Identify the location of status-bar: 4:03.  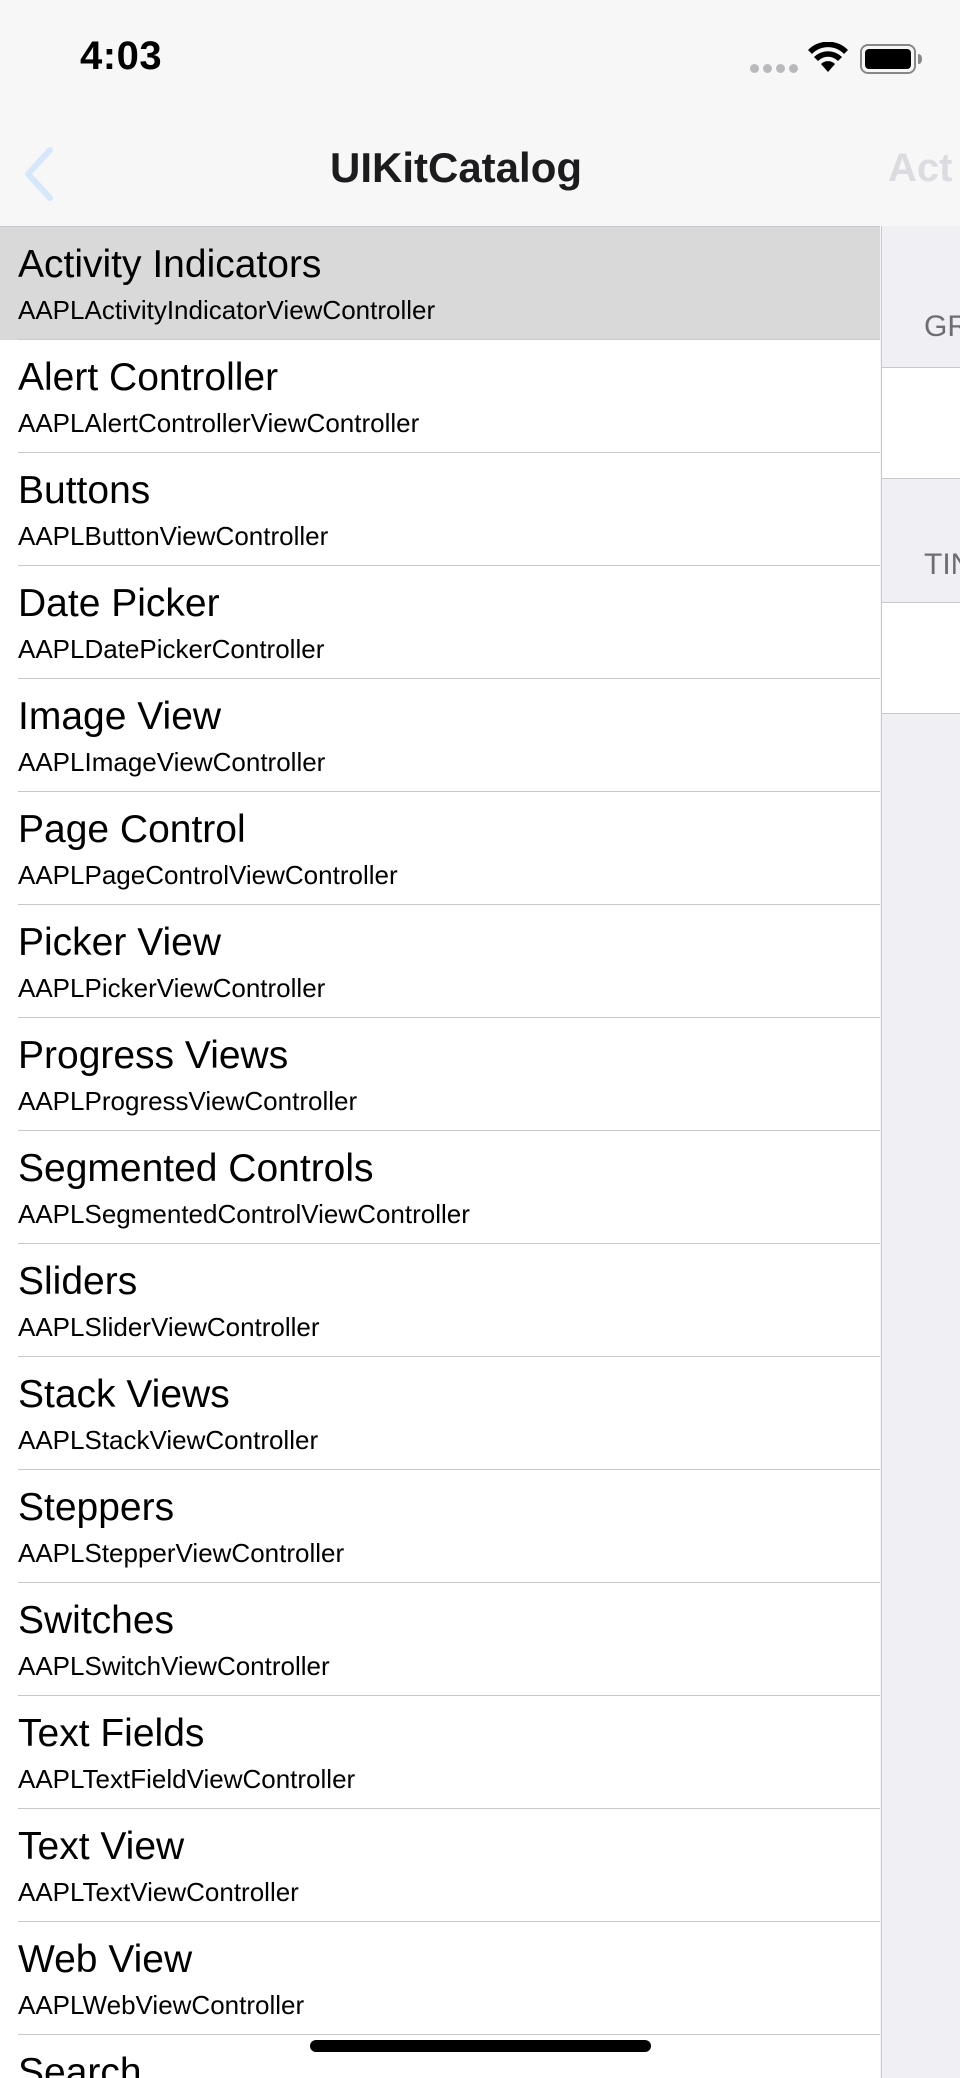
(480, 60).